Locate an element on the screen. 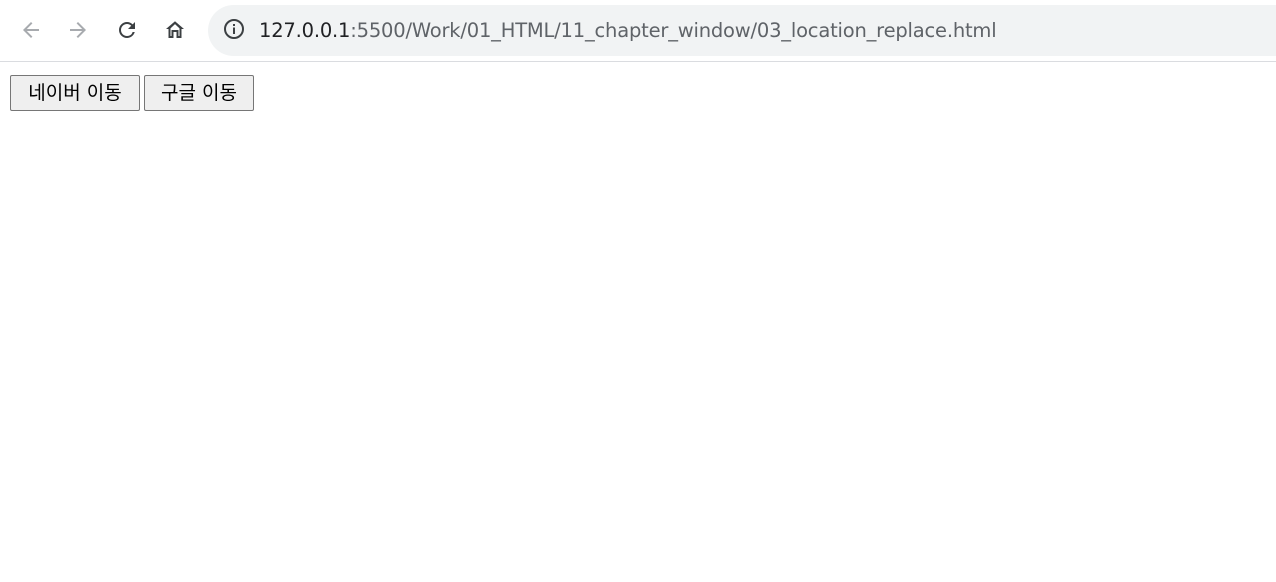 This screenshot has height=582, width=1276. arrow-right-icon is located at coordinates (78, 30).